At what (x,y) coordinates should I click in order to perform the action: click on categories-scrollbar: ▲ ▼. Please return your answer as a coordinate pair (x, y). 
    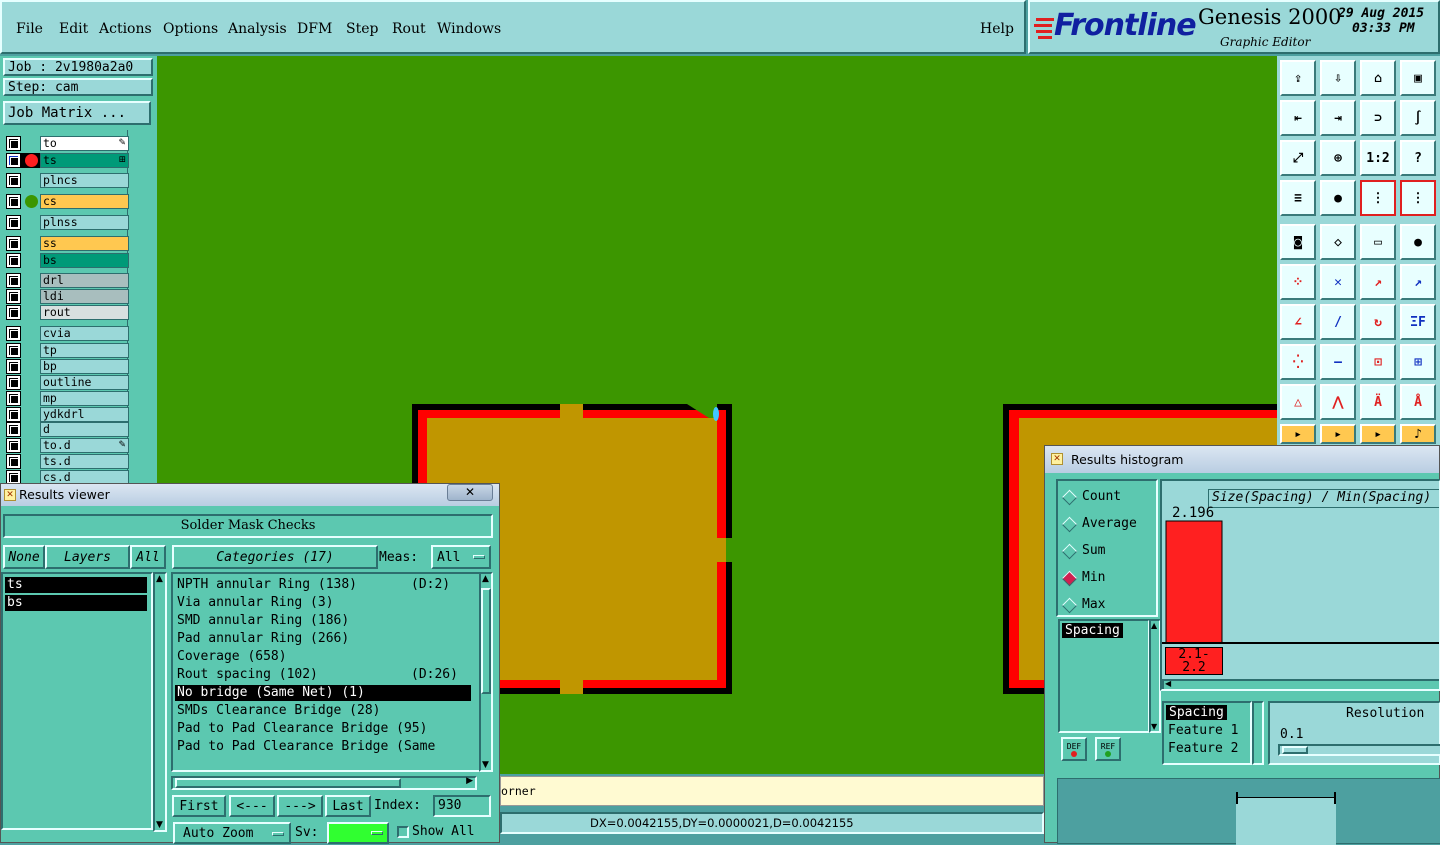
    Looking at the image, I should click on (486, 672).